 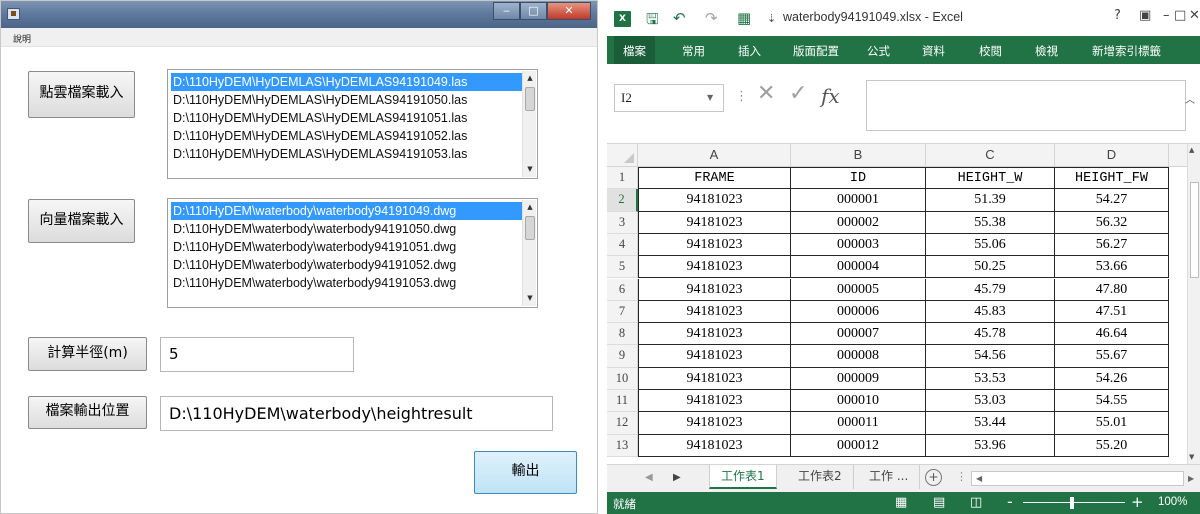 I want to click on tab-home: 常用, so click(x=693, y=51).